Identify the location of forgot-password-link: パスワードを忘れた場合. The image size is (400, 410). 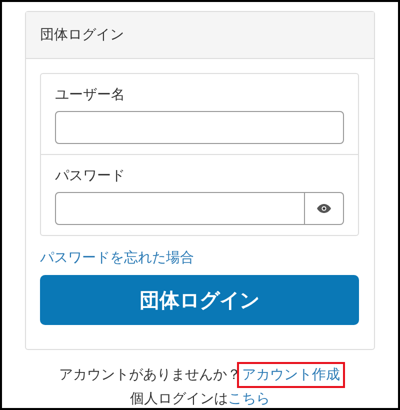
(117, 258).